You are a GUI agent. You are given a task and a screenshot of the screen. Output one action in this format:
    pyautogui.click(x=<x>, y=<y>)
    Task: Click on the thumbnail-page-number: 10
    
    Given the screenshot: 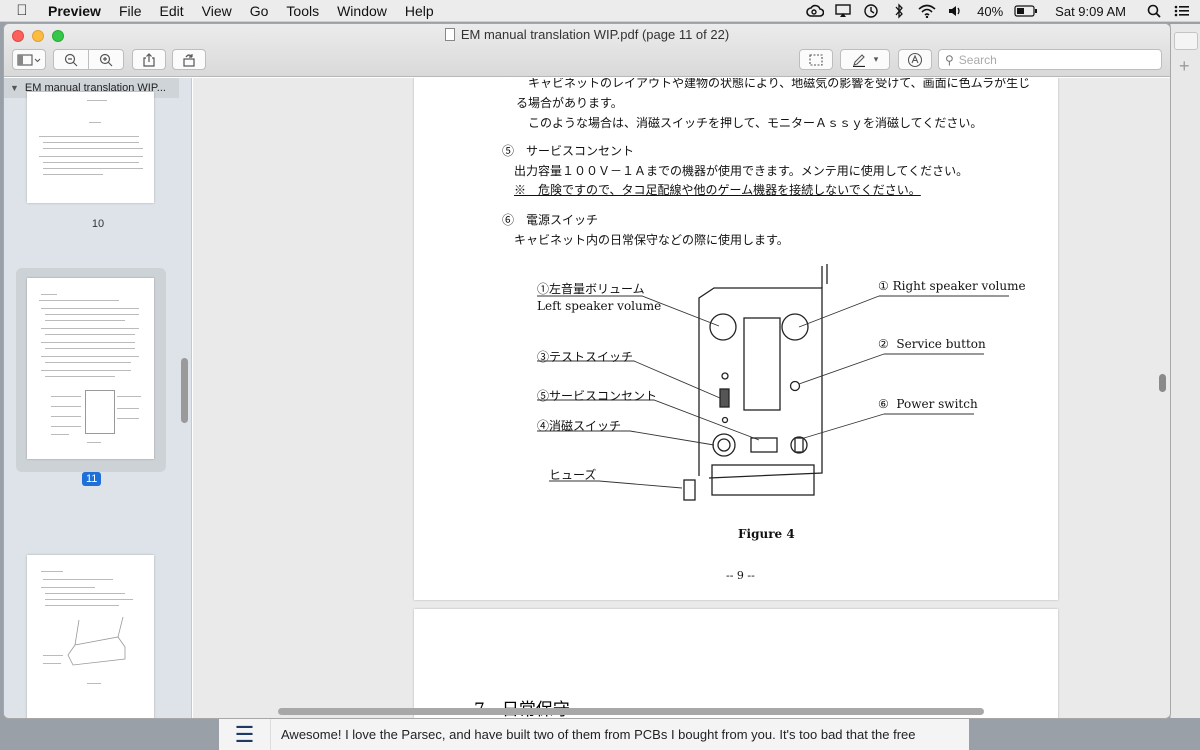 What is the action you would take?
    pyautogui.click(x=98, y=224)
    